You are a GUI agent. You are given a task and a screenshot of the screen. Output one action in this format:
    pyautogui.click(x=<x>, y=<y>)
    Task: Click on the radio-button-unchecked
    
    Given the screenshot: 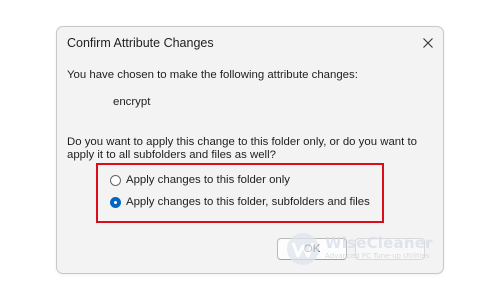 What is the action you would take?
    pyautogui.click(x=115, y=180)
    